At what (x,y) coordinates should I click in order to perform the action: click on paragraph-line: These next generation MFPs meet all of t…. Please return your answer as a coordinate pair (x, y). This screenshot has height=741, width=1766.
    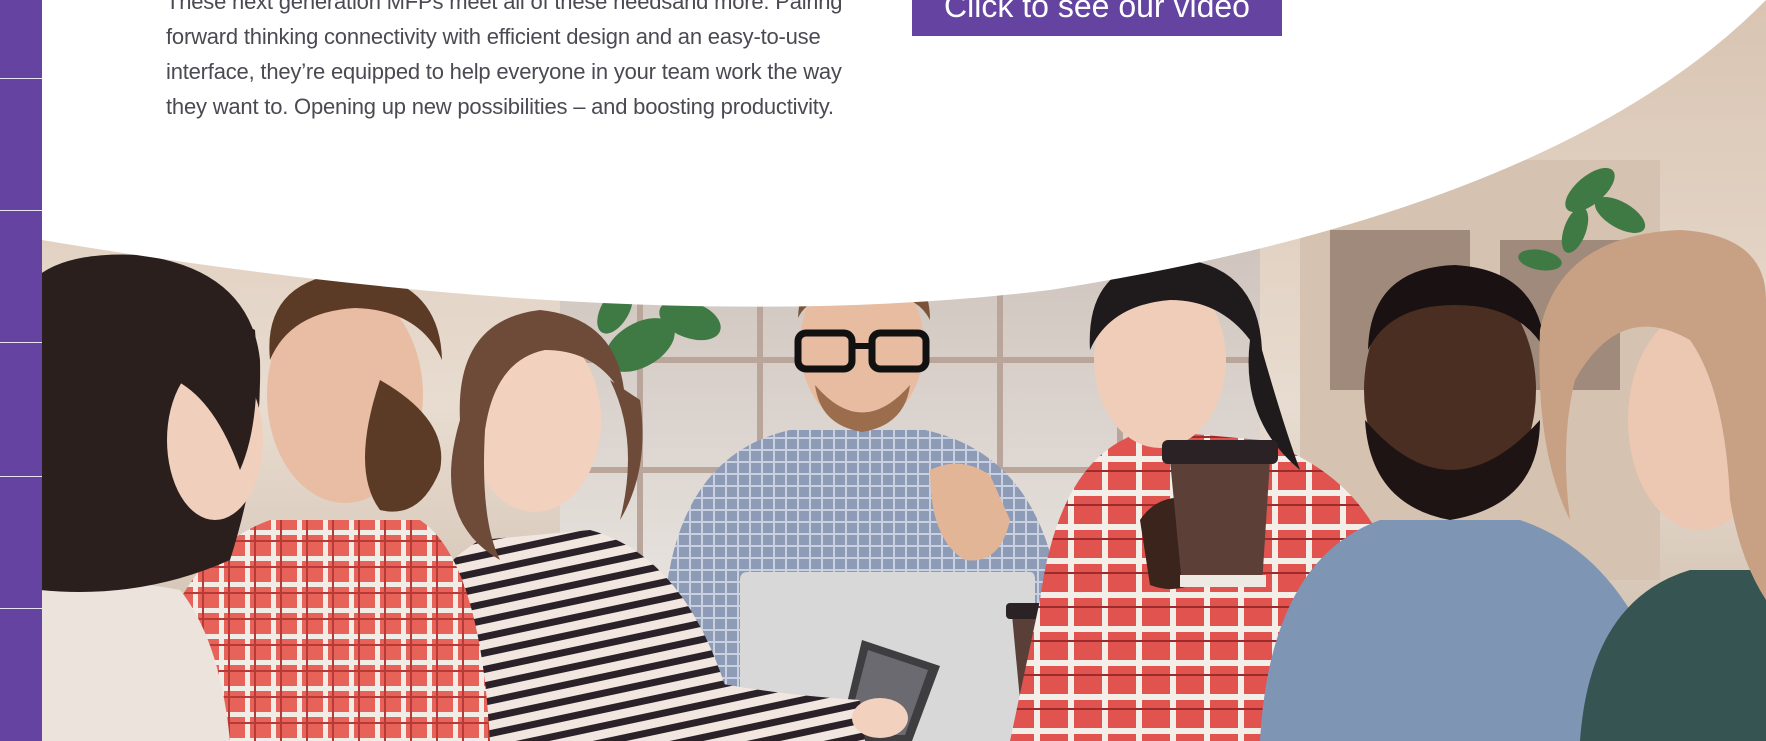
    Looking at the image, I should click on (504, 7).